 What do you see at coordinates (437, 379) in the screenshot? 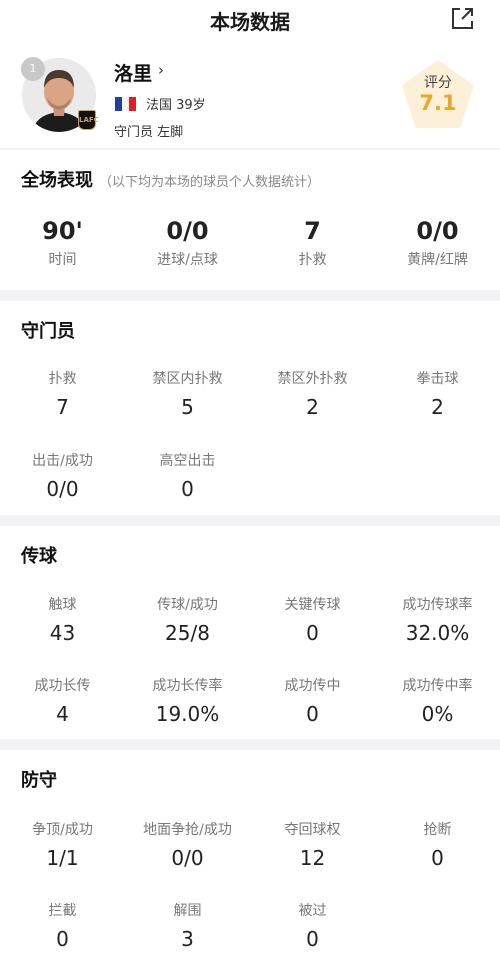
I see `stat-label: 拳击球` at bounding box center [437, 379].